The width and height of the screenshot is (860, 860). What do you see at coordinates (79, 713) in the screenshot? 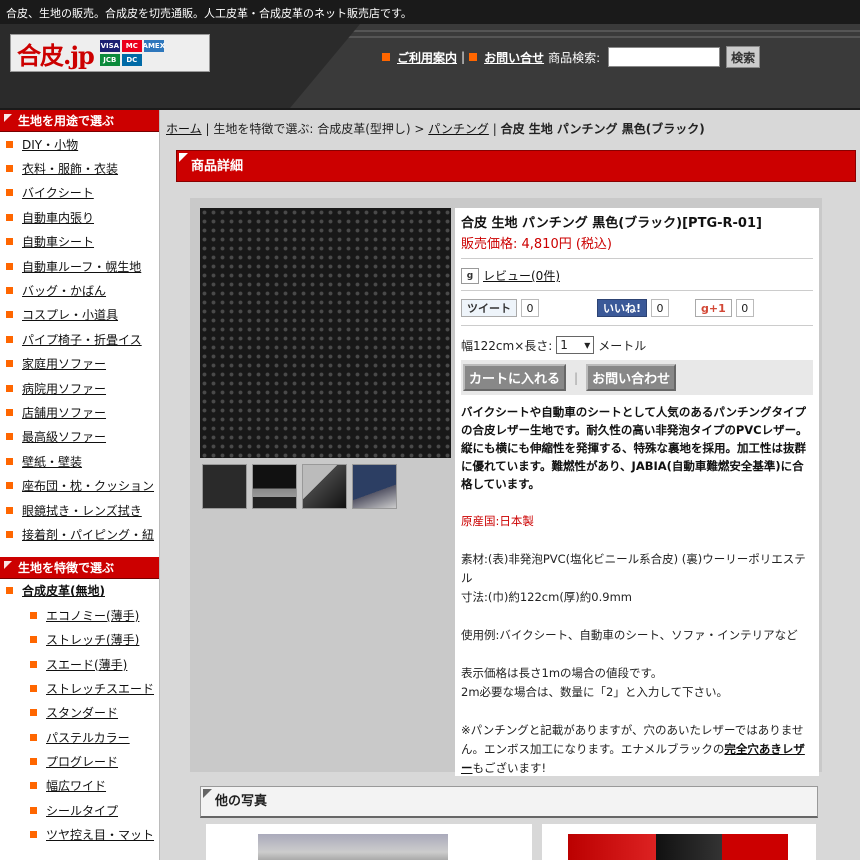
I see `sidebar-item-feature: スタンダード` at bounding box center [79, 713].